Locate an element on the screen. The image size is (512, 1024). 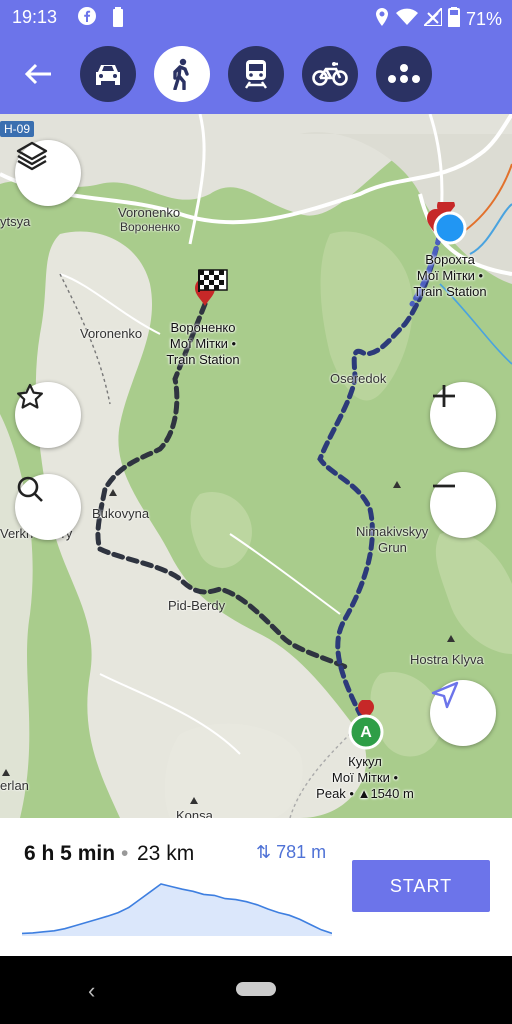
mode-more-button is located at coordinates (404, 74).